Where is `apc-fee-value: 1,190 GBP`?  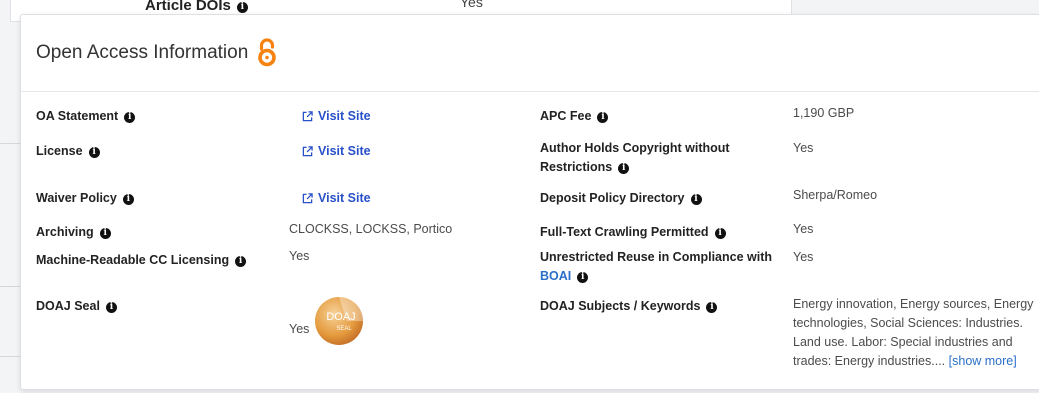
apc-fee-value: 1,190 GBP is located at coordinates (824, 113).